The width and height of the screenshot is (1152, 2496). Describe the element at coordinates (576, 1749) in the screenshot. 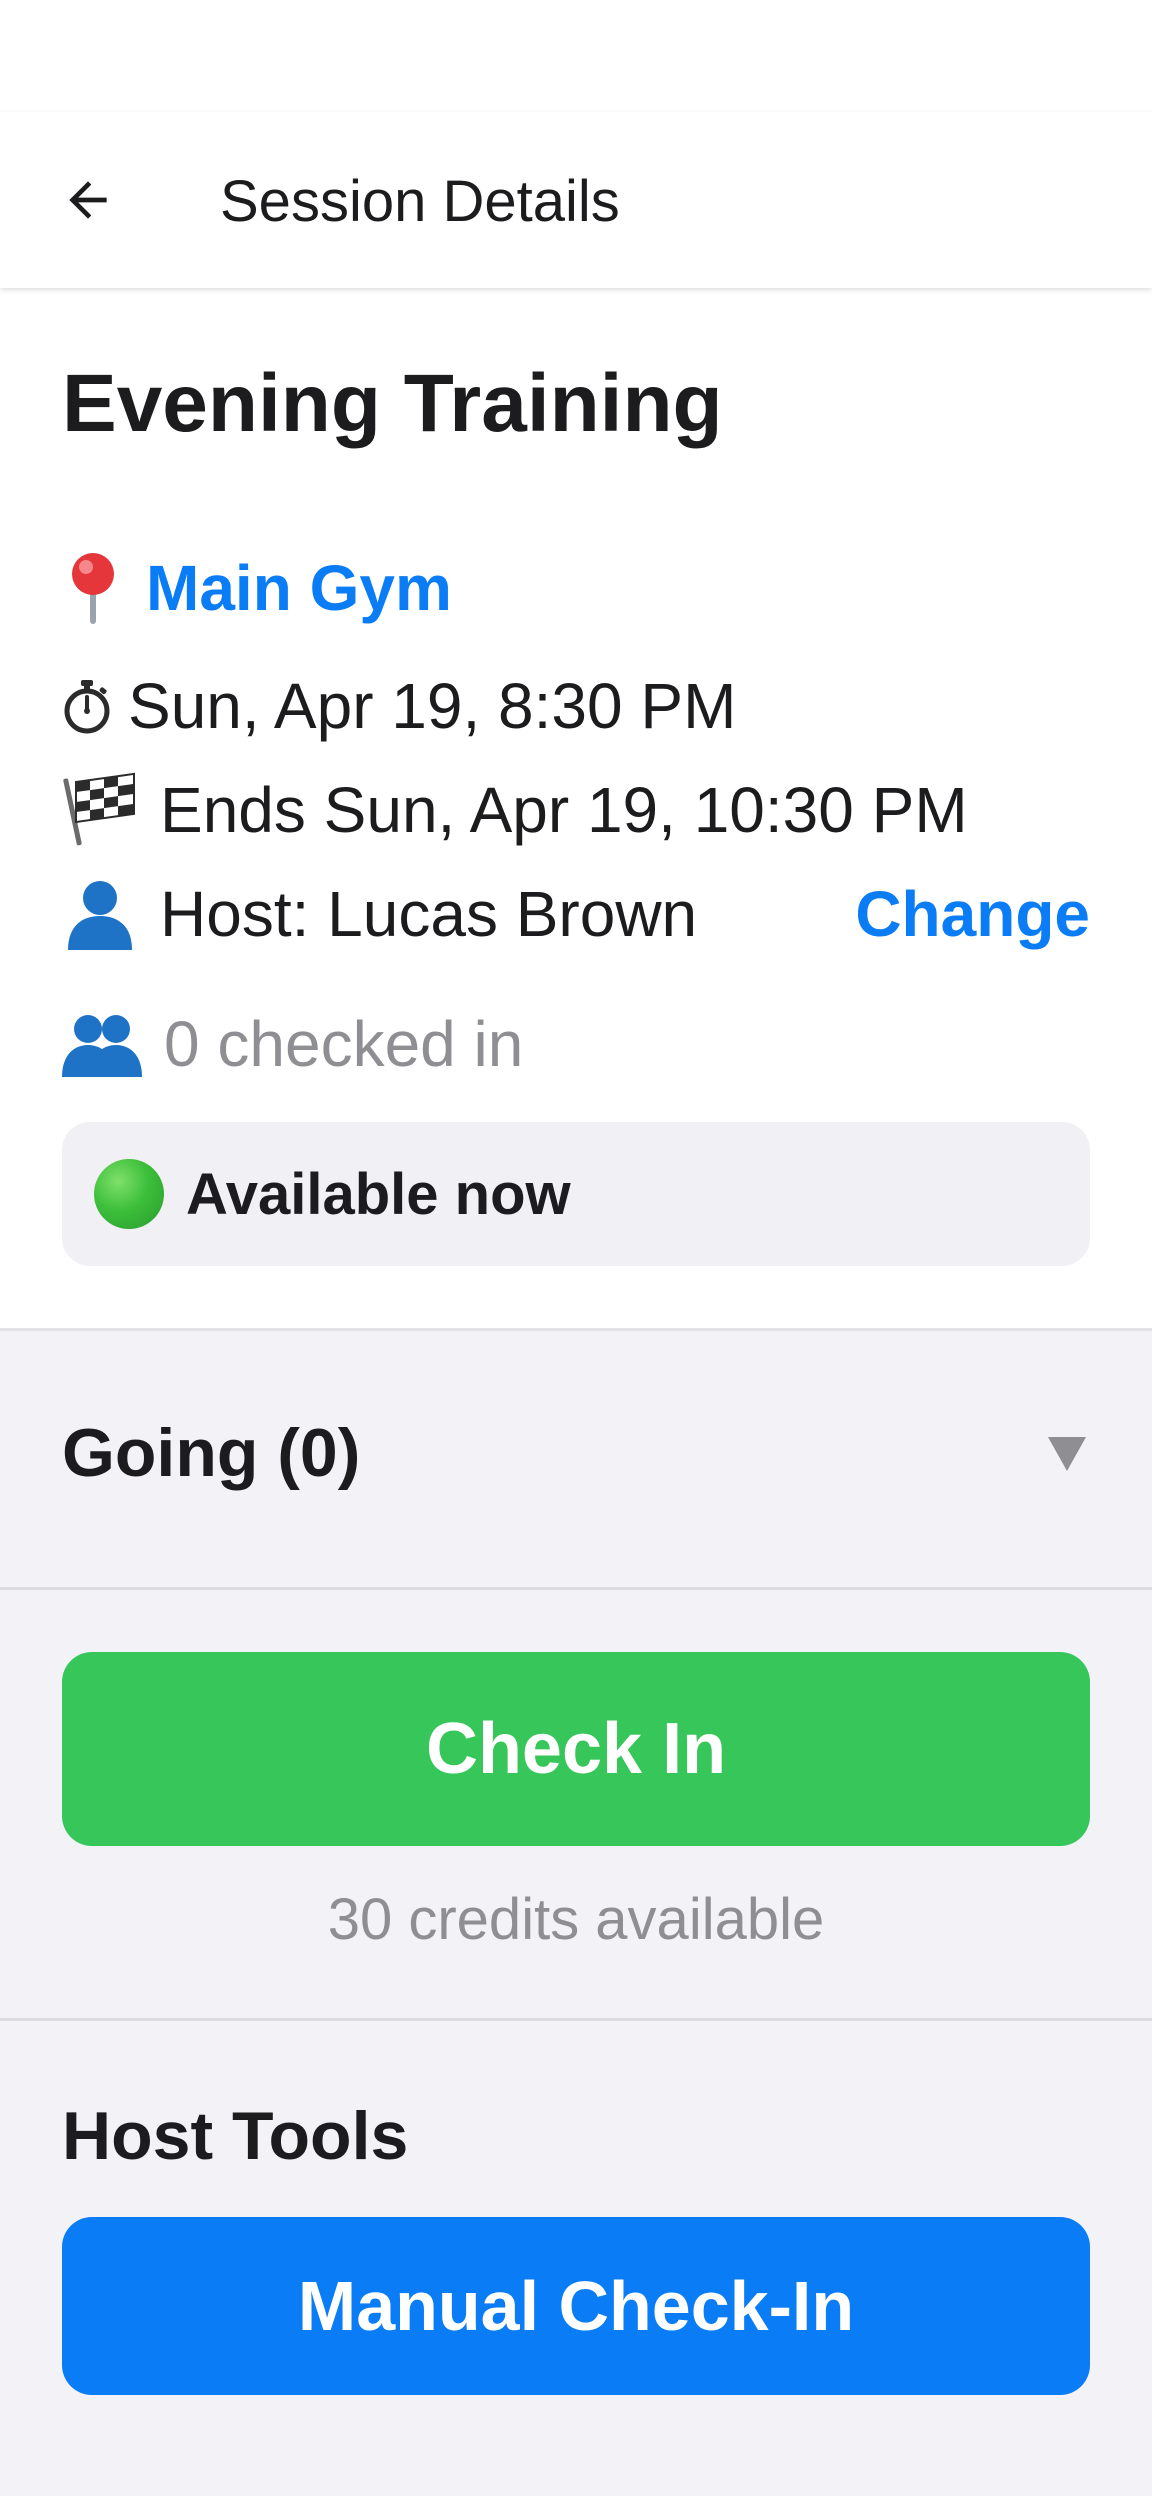

I see `check-in-button: Check In` at that location.